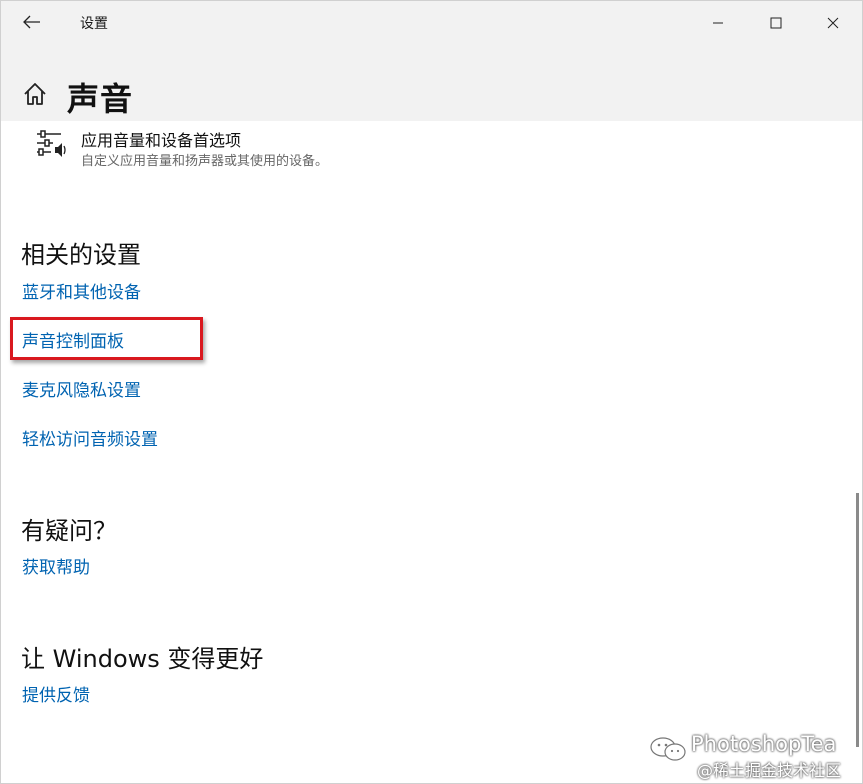 The width and height of the screenshot is (863, 784). I want to click on highlight-annotation, so click(106, 338).